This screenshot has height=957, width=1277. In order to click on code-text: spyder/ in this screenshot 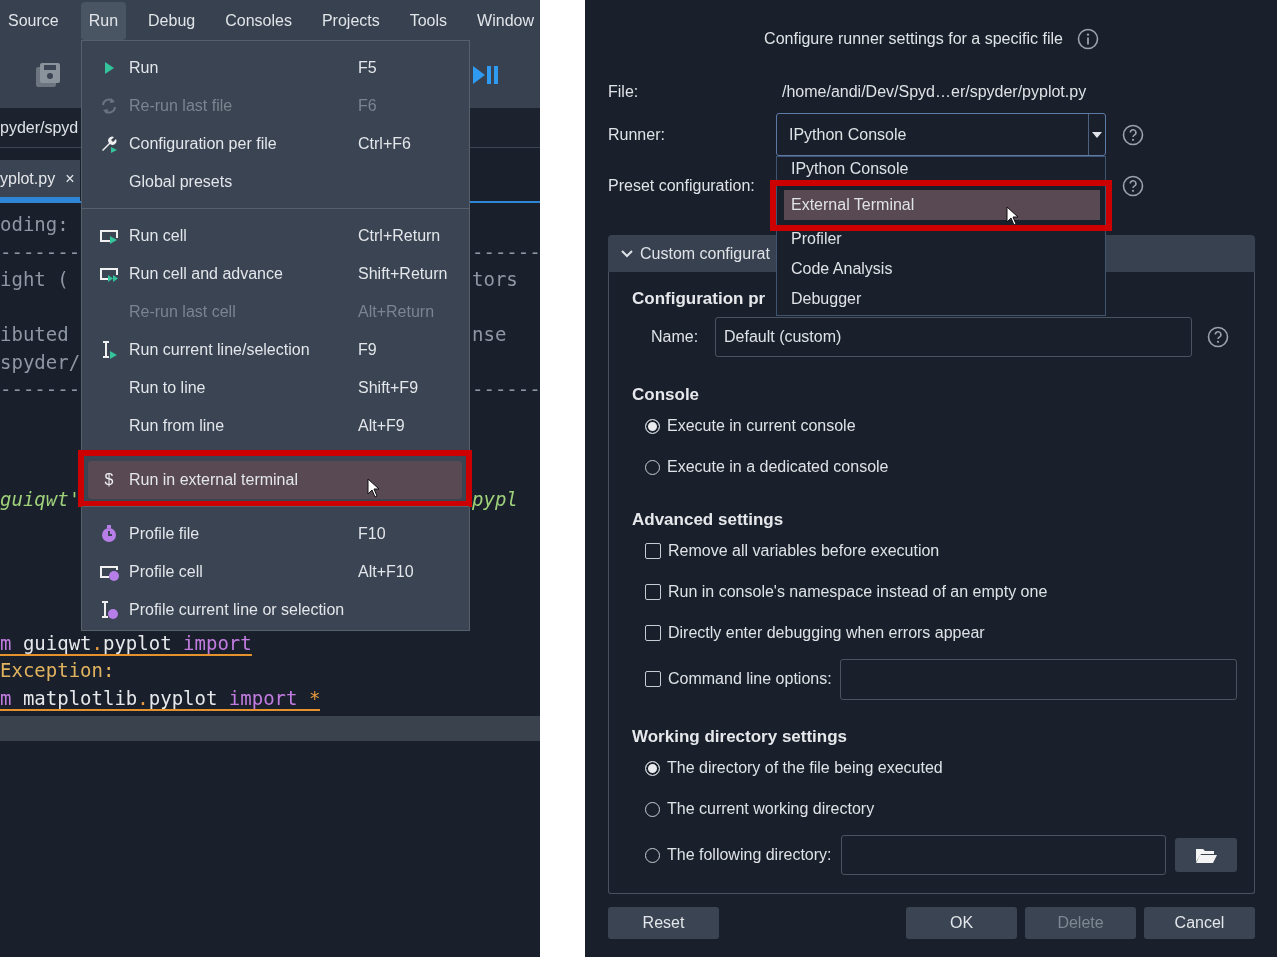, I will do `click(40, 361)`.